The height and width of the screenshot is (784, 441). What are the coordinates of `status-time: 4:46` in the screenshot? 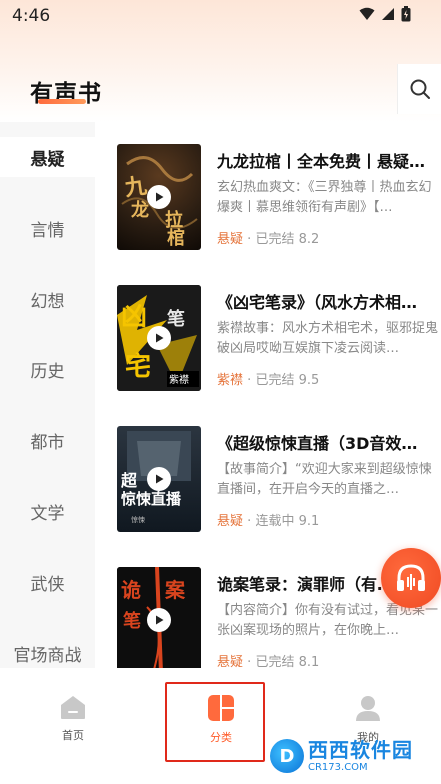 It's located at (31, 16).